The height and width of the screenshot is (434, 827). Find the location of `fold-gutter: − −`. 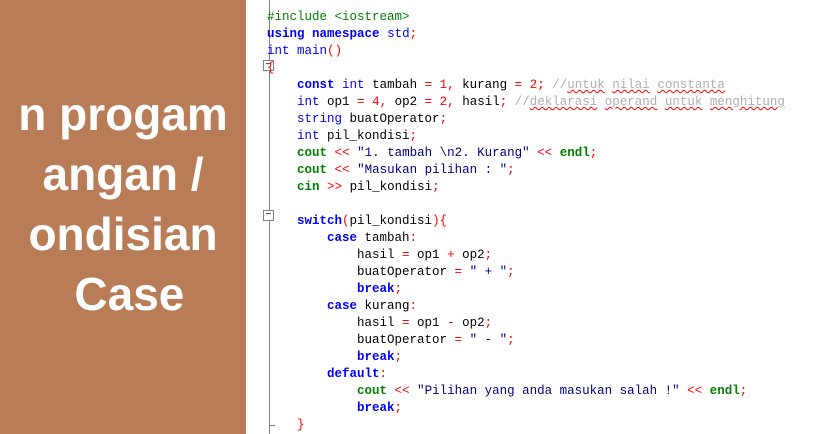

fold-gutter: − − is located at coordinates (264, 217).